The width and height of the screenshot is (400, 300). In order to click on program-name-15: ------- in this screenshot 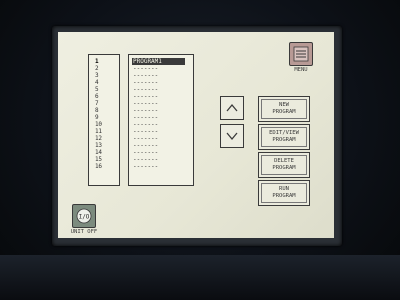, I will do `click(145, 159)`.